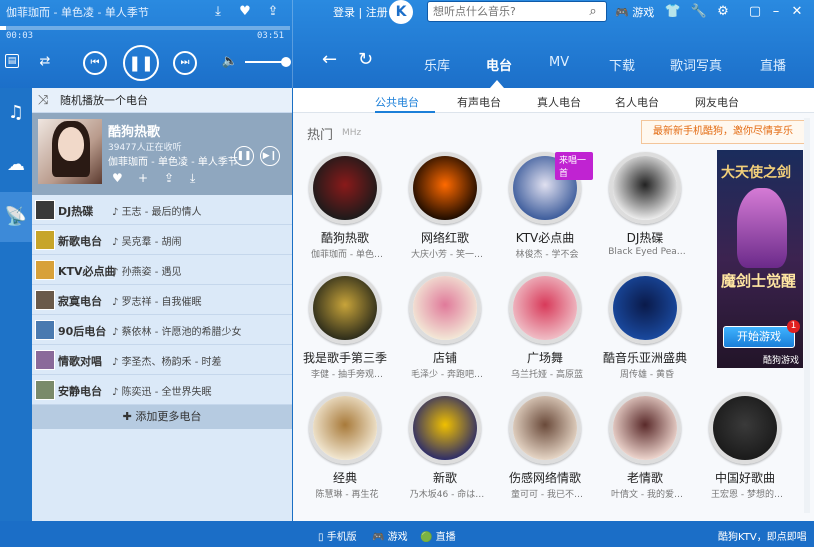  What do you see at coordinates (12, 61) in the screenshot?
I see `mini-mode-icon: ▤` at bounding box center [12, 61].